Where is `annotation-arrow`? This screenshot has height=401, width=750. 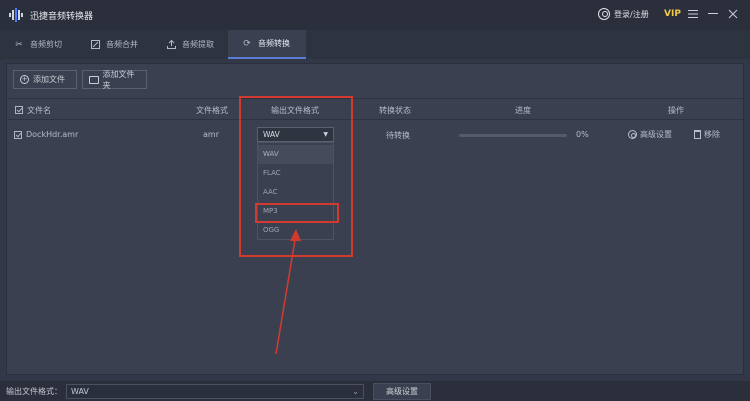 annotation-arrow is located at coordinates (288, 292).